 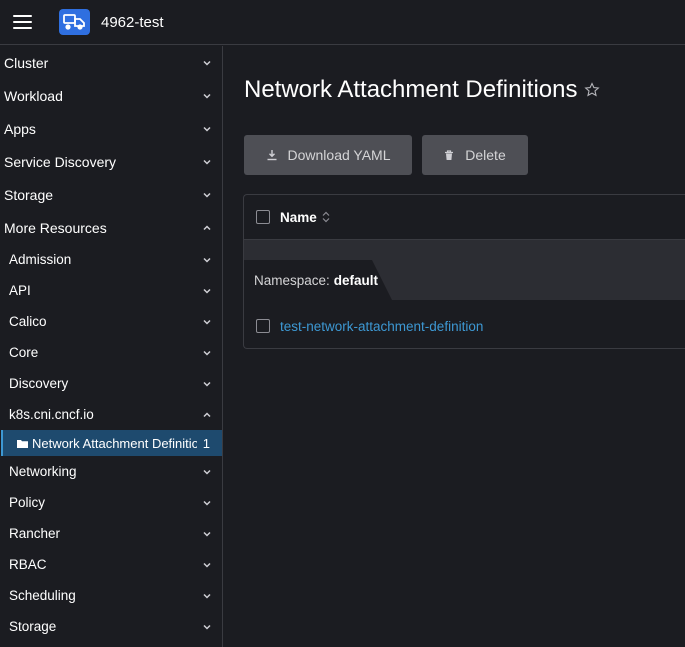 What do you see at coordinates (33, 95) in the screenshot?
I see `sidebar-group-label: Workload` at bounding box center [33, 95].